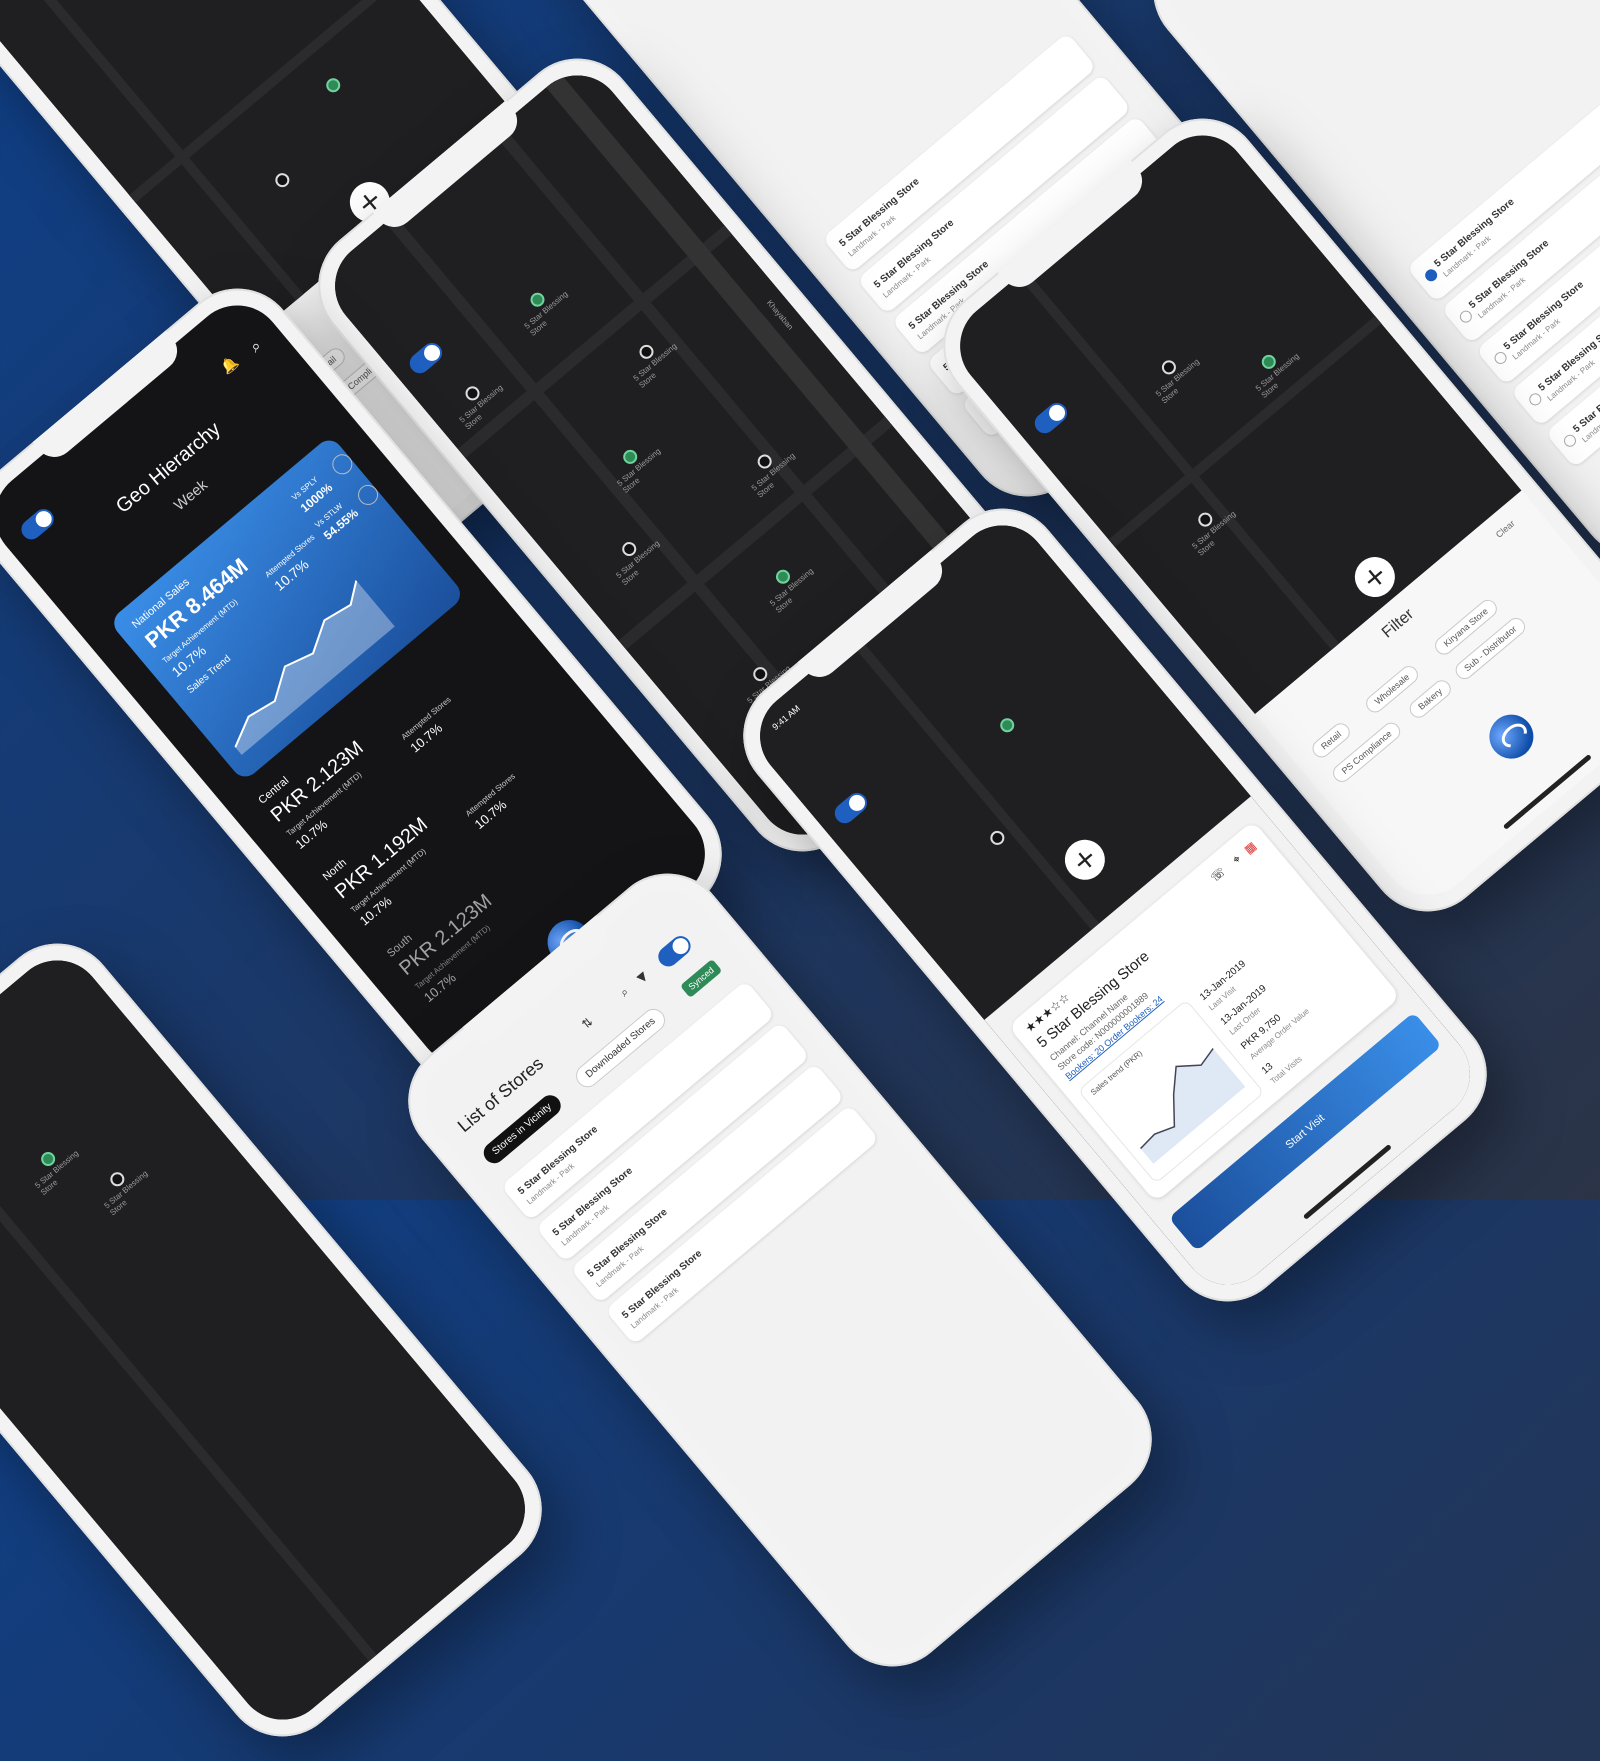 This screenshot has width=1600, height=1761. What do you see at coordinates (642, 977) in the screenshot?
I see `filter-icon: ▼` at bounding box center [642, 977].